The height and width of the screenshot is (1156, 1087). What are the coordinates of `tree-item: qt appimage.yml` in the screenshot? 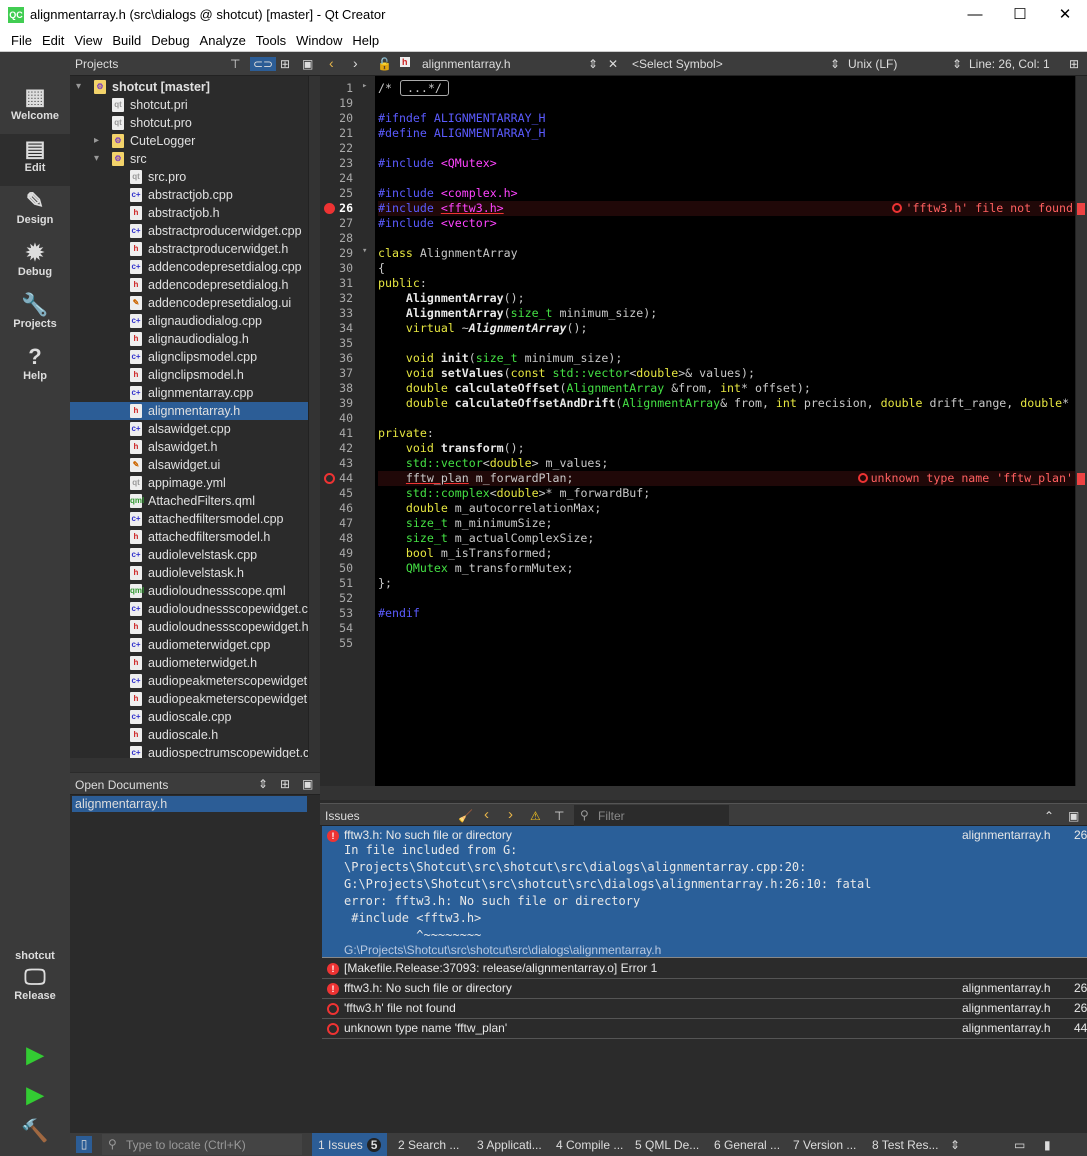 It's located at (189, 483).